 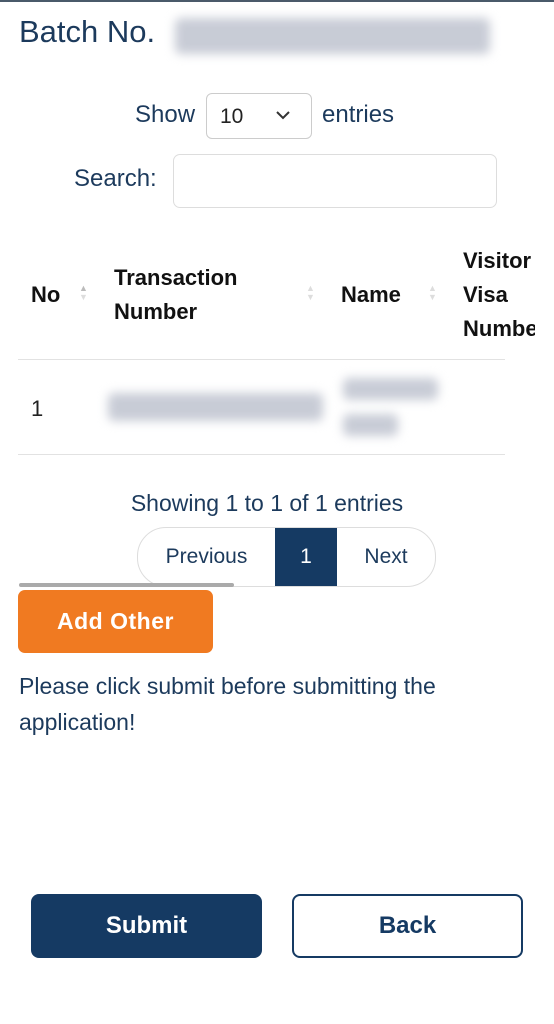 I want to click on column-header-visa-clip: Visitor Visa Number, so click(x=499, y=299).